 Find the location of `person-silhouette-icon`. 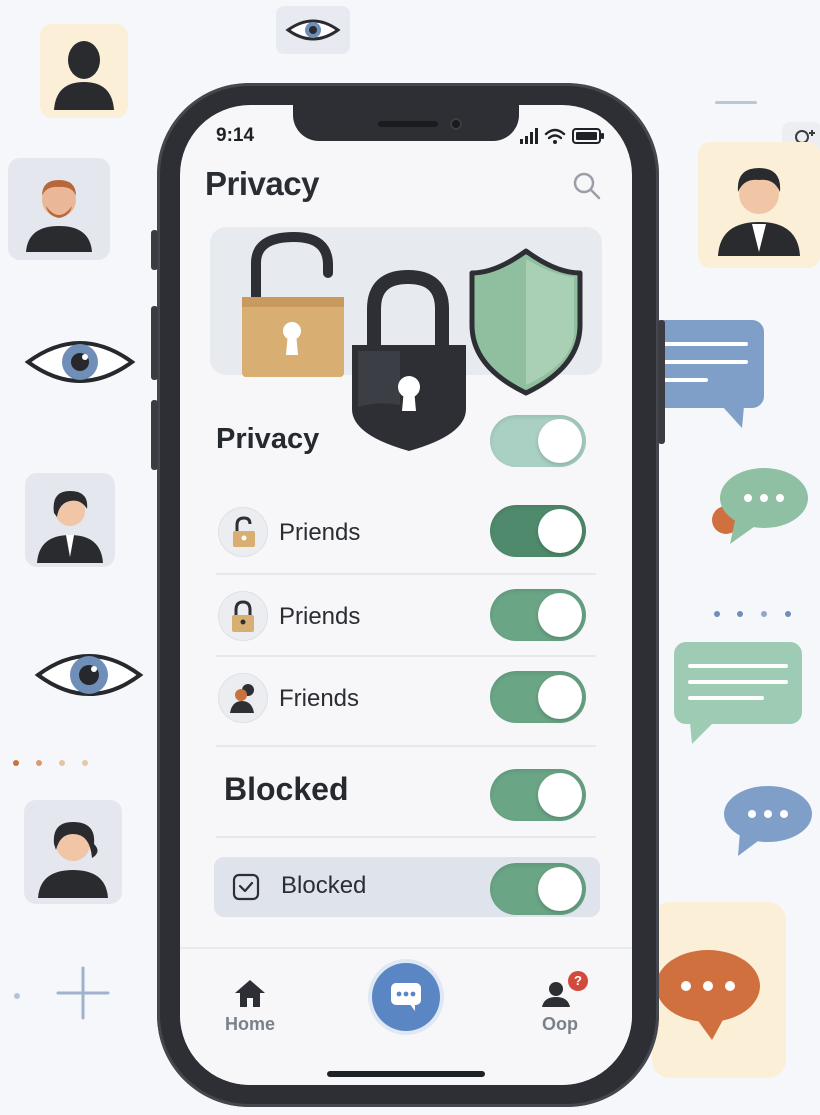

person-silhouette-icon is located at coordinates (84, 75).